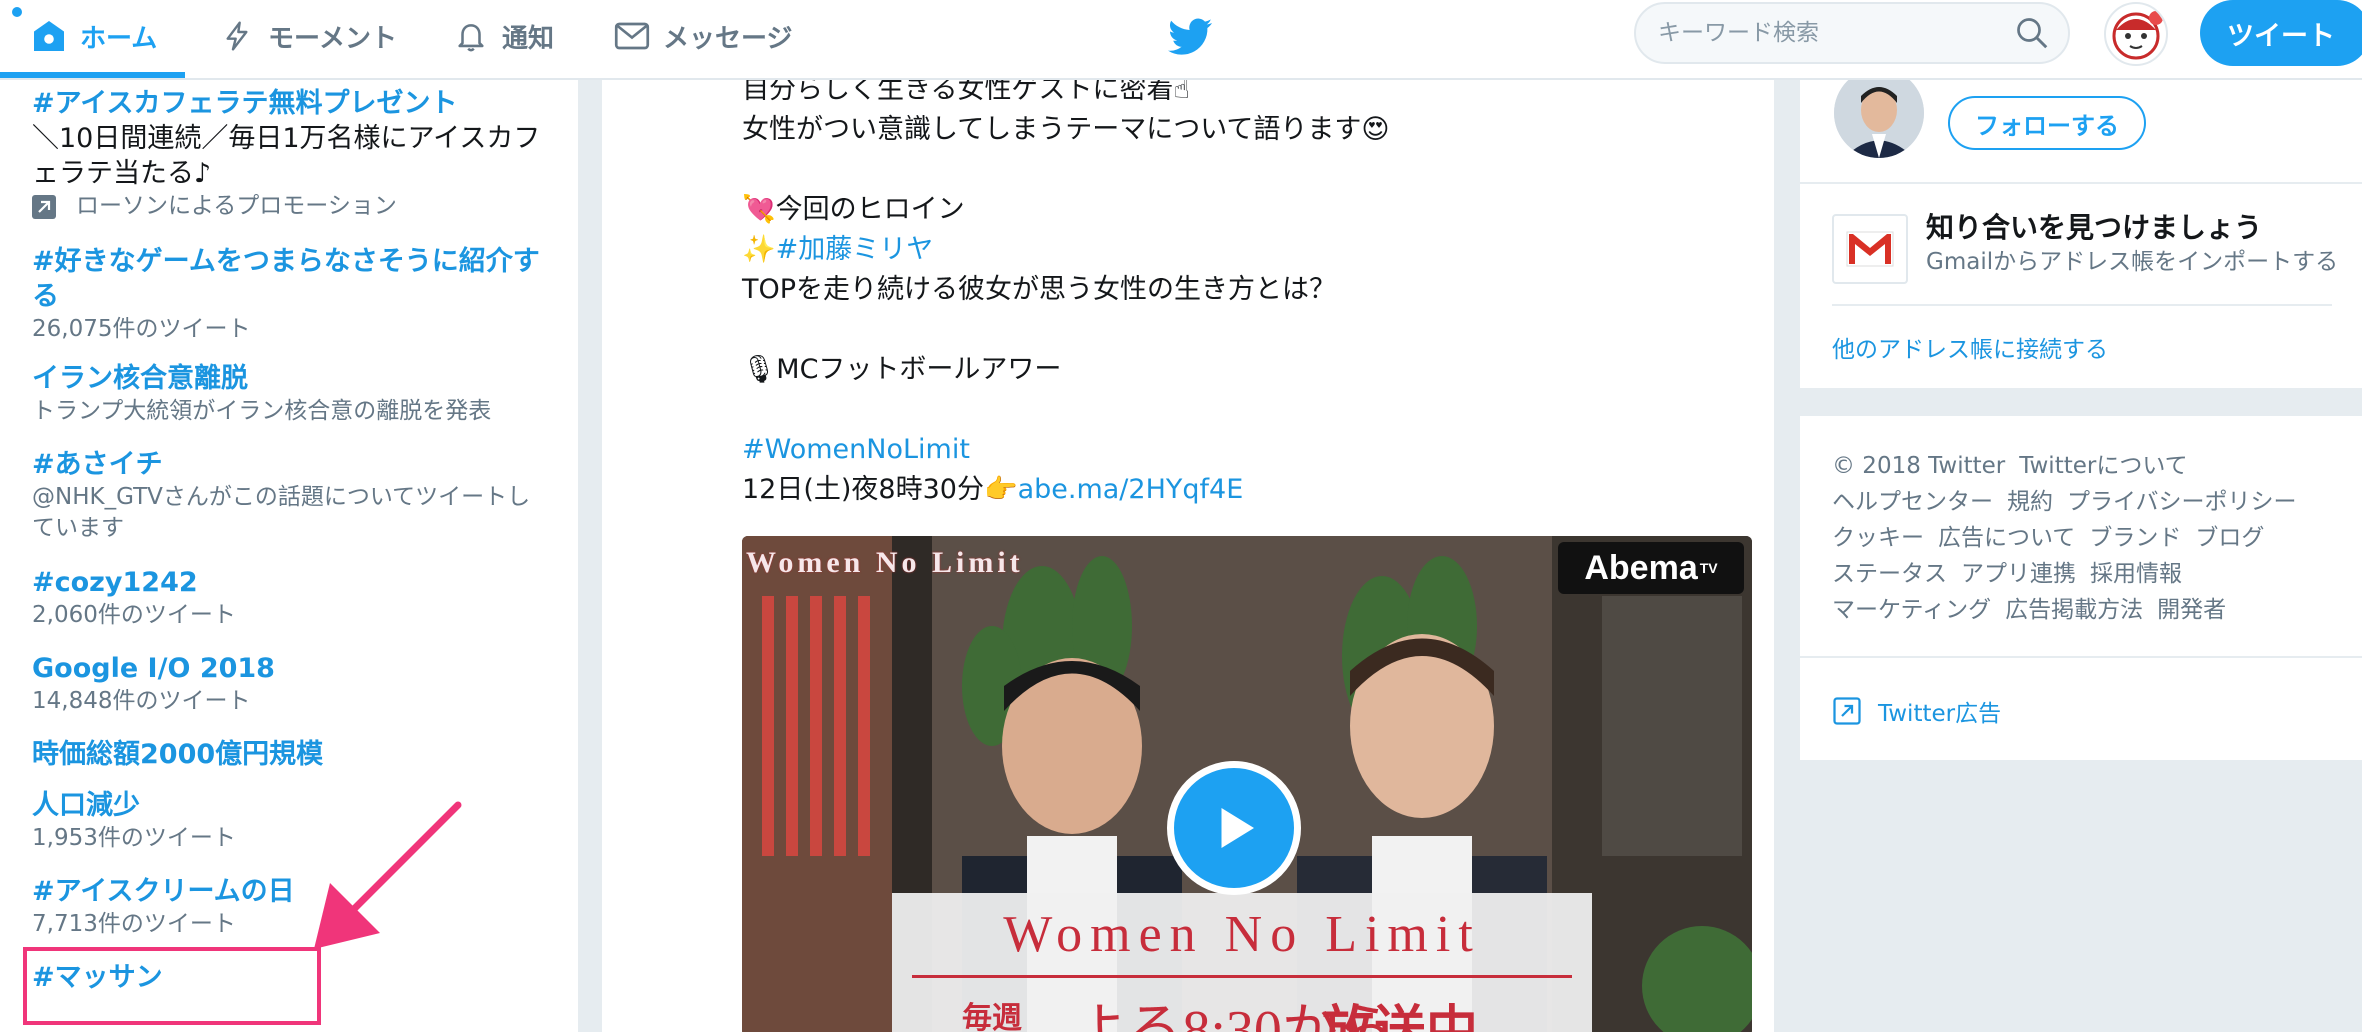  What do you see at coordinates (292, 668) in the screenshot?
I see `trend-name: Google I/O 2018` at bounding box center [292, 668].